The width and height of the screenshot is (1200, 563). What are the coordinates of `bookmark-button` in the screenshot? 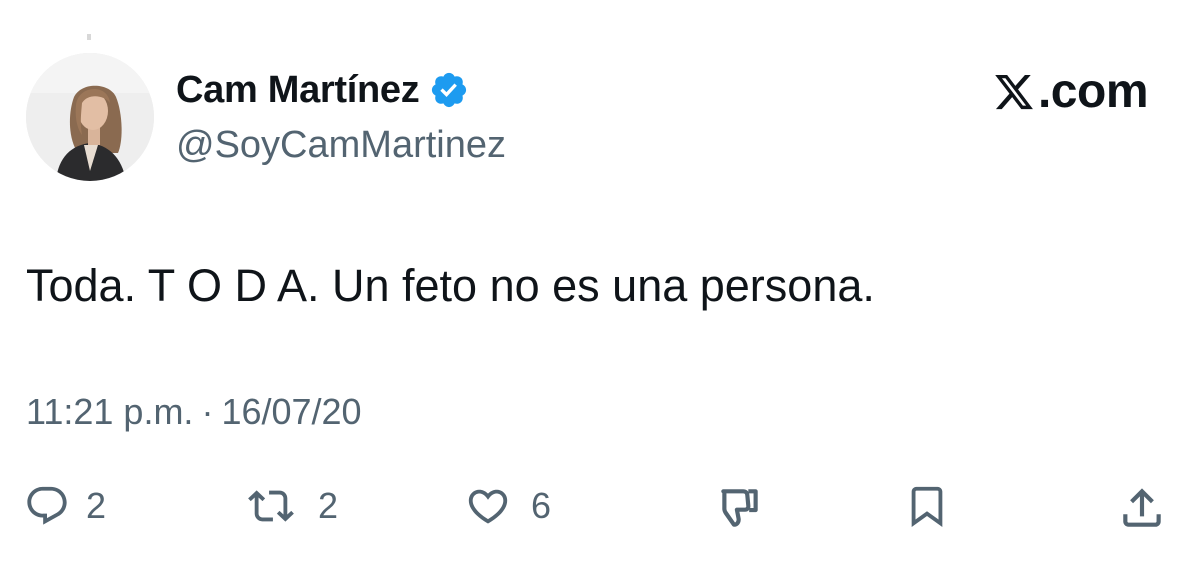 It's located at (927, 506).